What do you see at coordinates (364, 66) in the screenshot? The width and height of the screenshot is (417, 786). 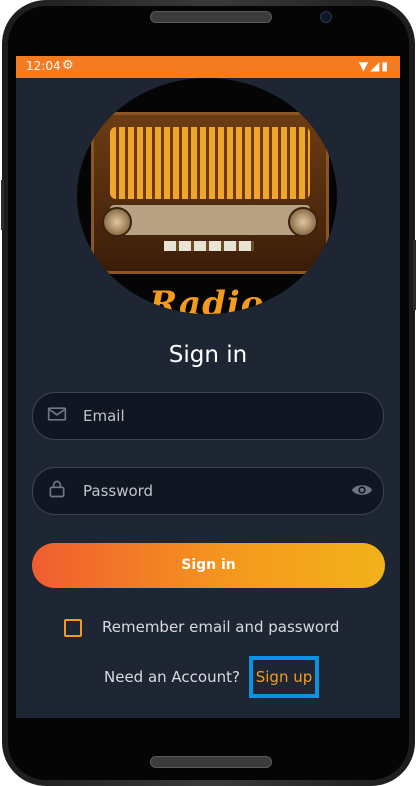 I see `wifi-icon: ▼` at bounding box center [364, 66].